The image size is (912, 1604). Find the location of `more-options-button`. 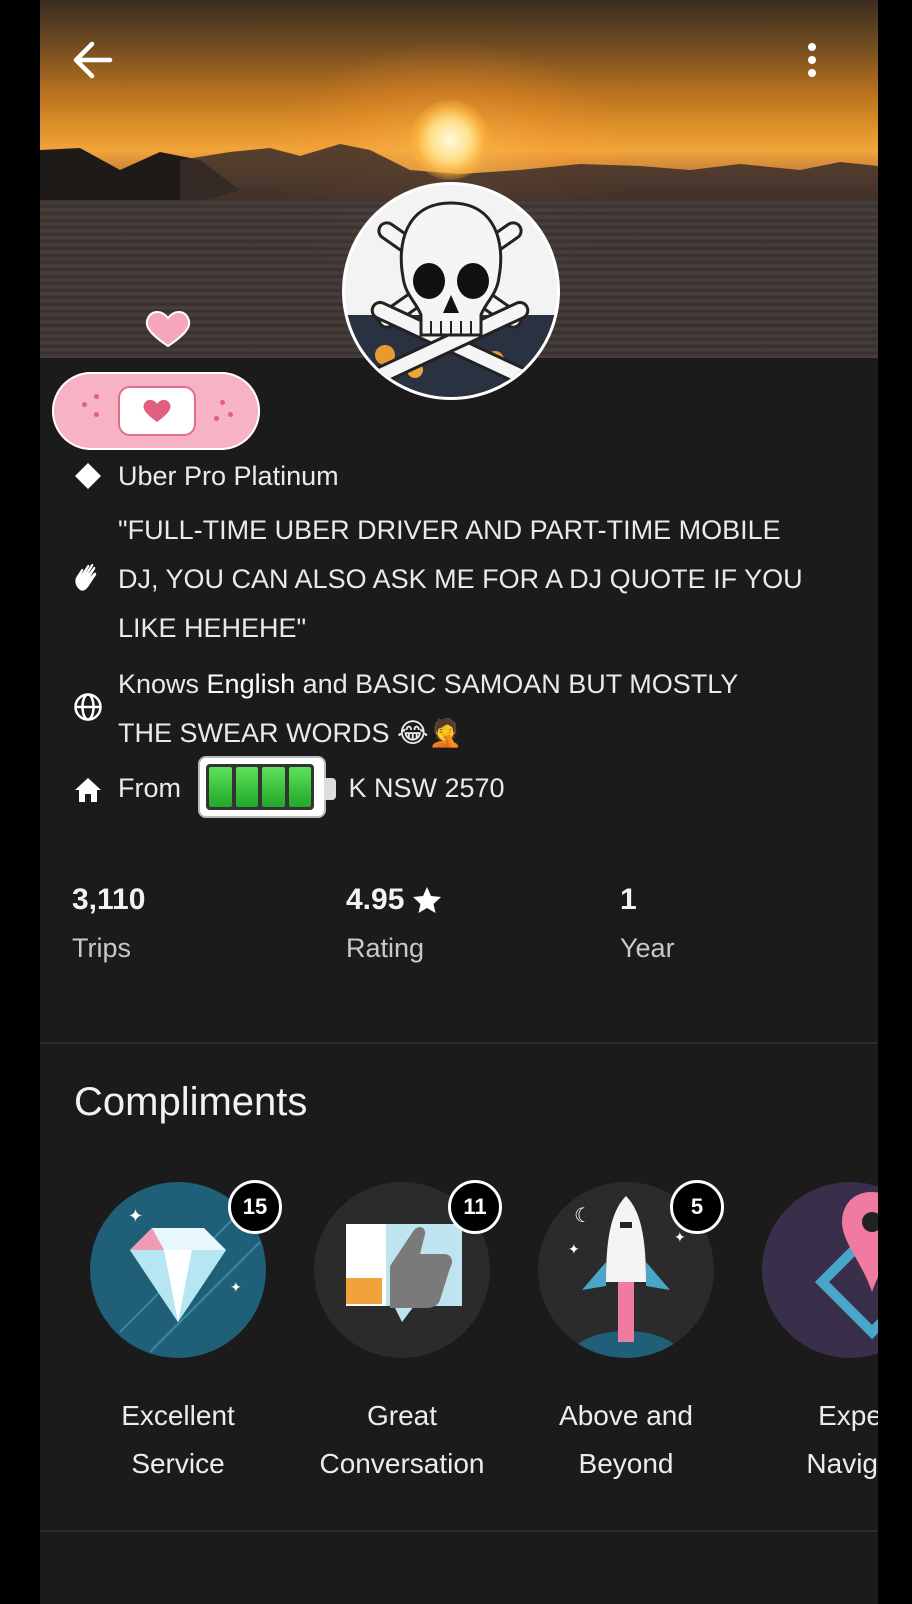

more-options-button is located at coordinates (812, 60).